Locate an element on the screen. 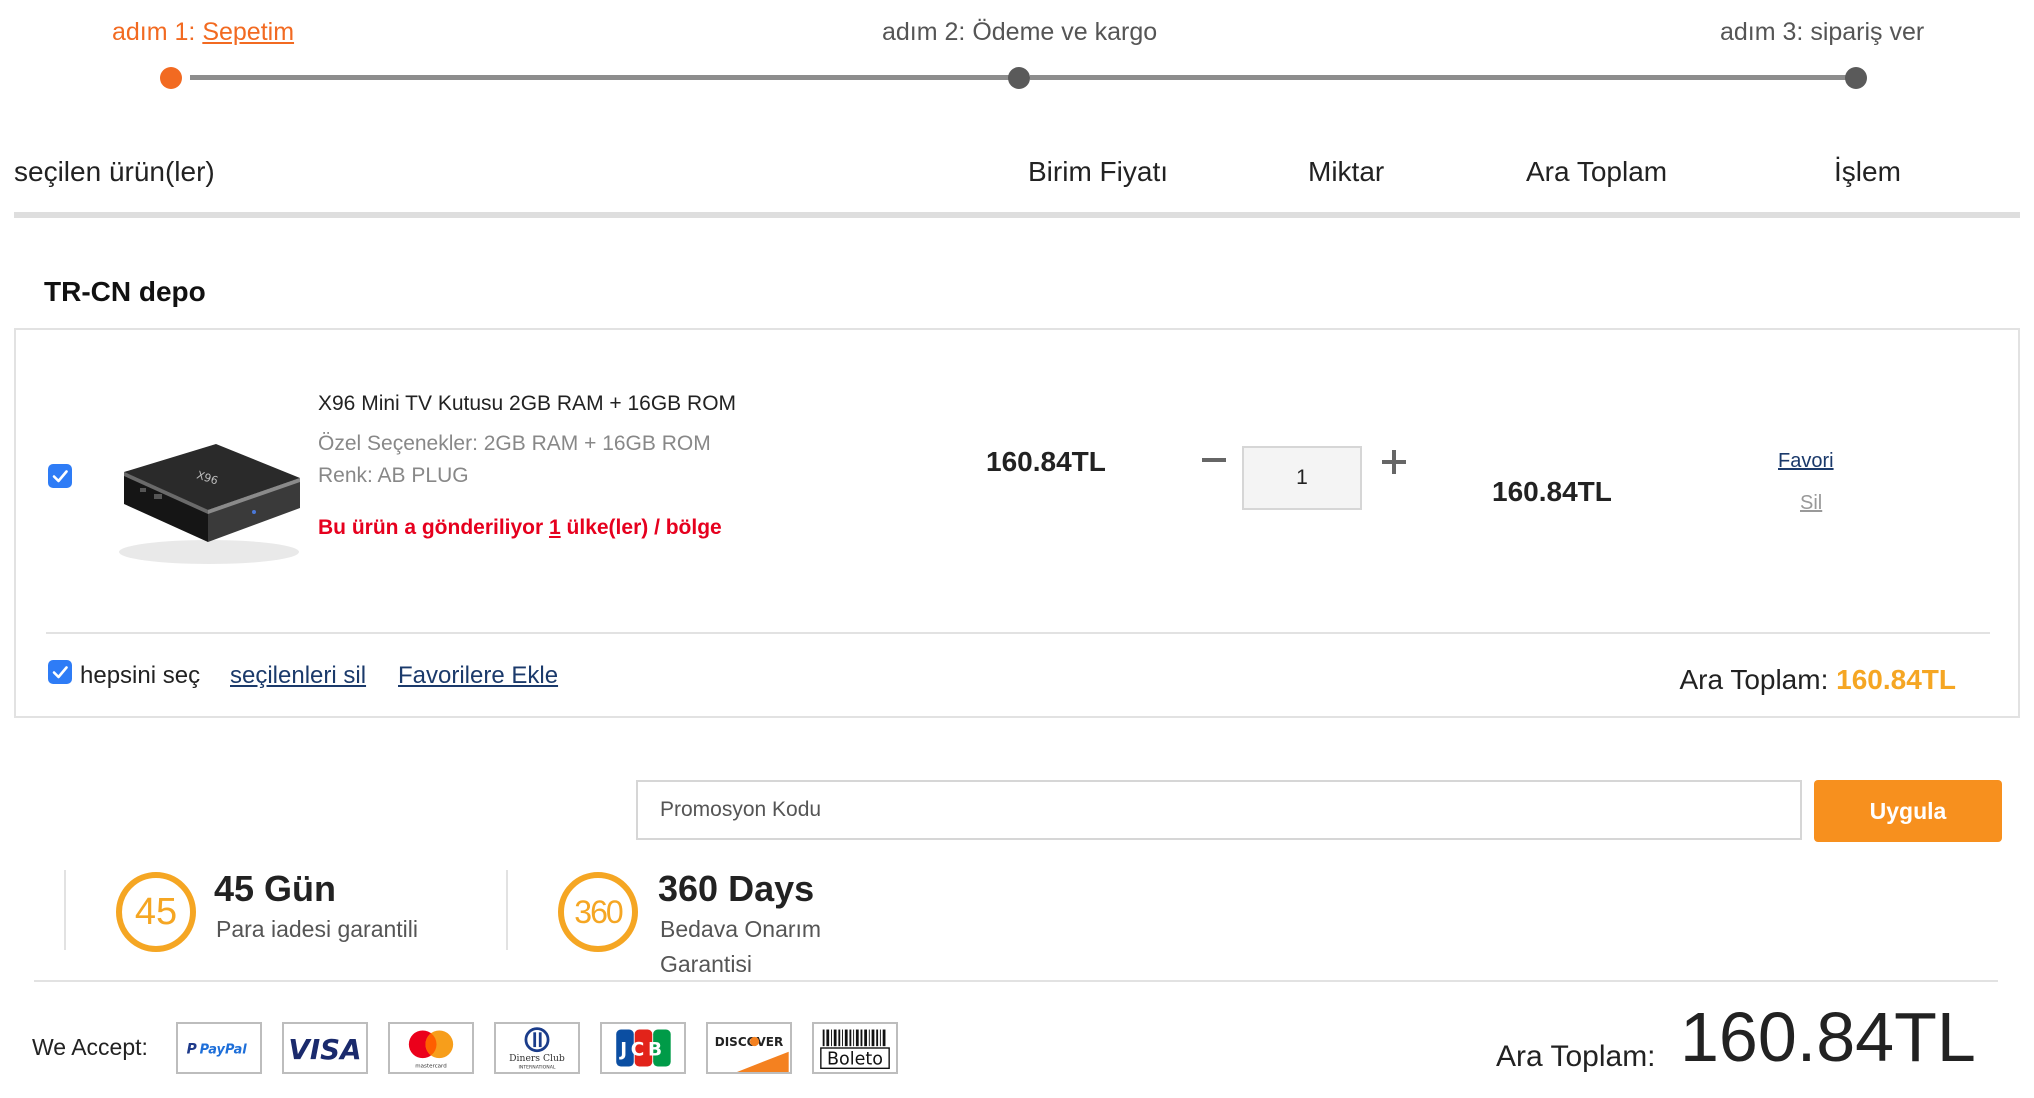 The width and height of the screenshot is (2034, 1098). header-quantity: Miktar is located at coordinates (1346, 171).